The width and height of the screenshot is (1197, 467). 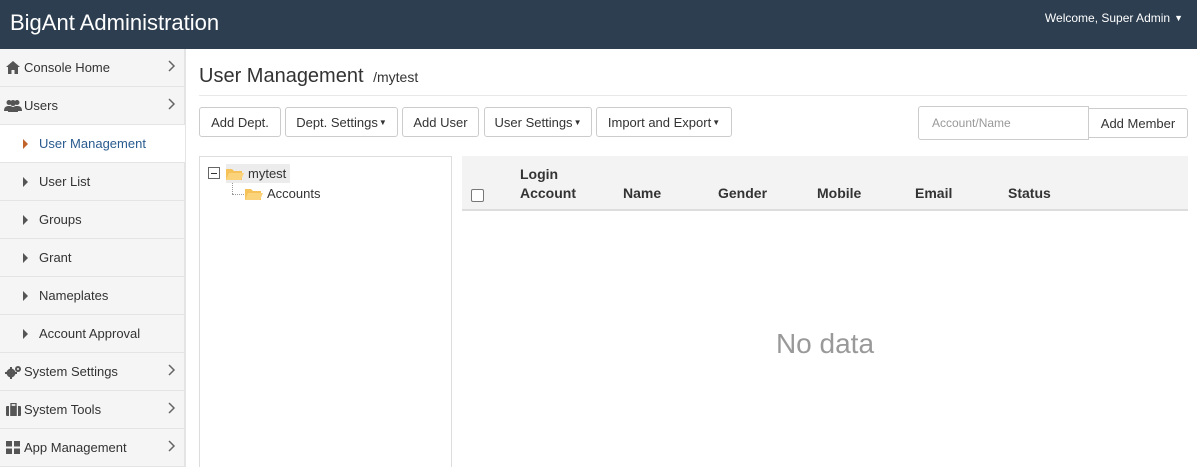 What do you see at coordinates (13, 409) in the screenshot?
I see `briefcase-icon` at bounding box center [13, 409].